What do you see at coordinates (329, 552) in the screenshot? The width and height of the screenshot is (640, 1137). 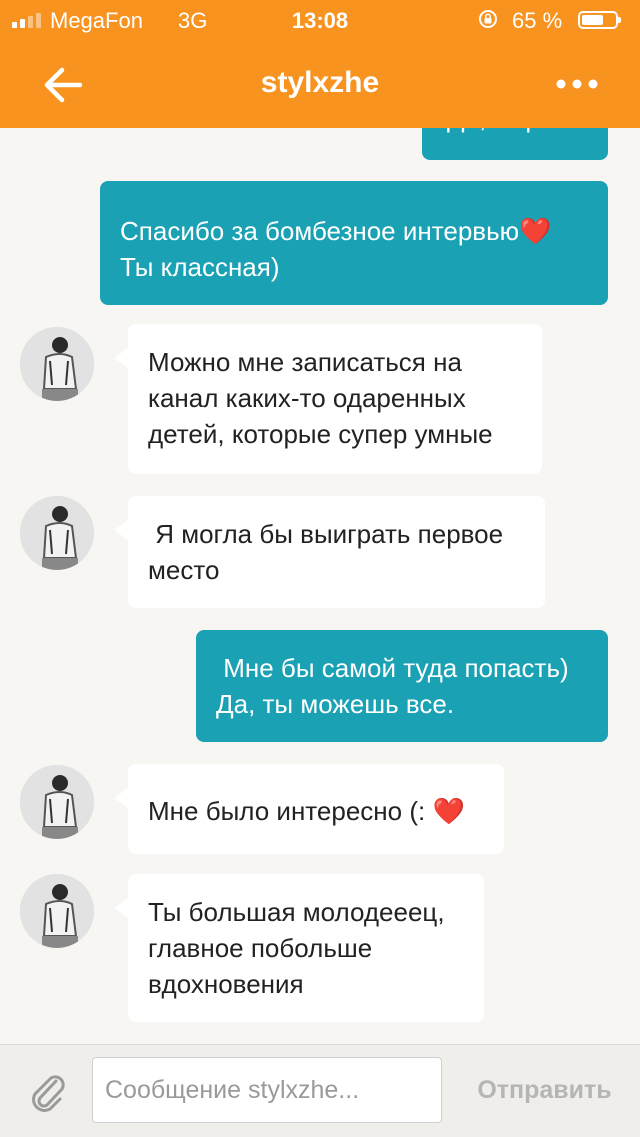 I see `incoming-message: Я могла бы выиграть первое место` at bounding box center [329, 552].